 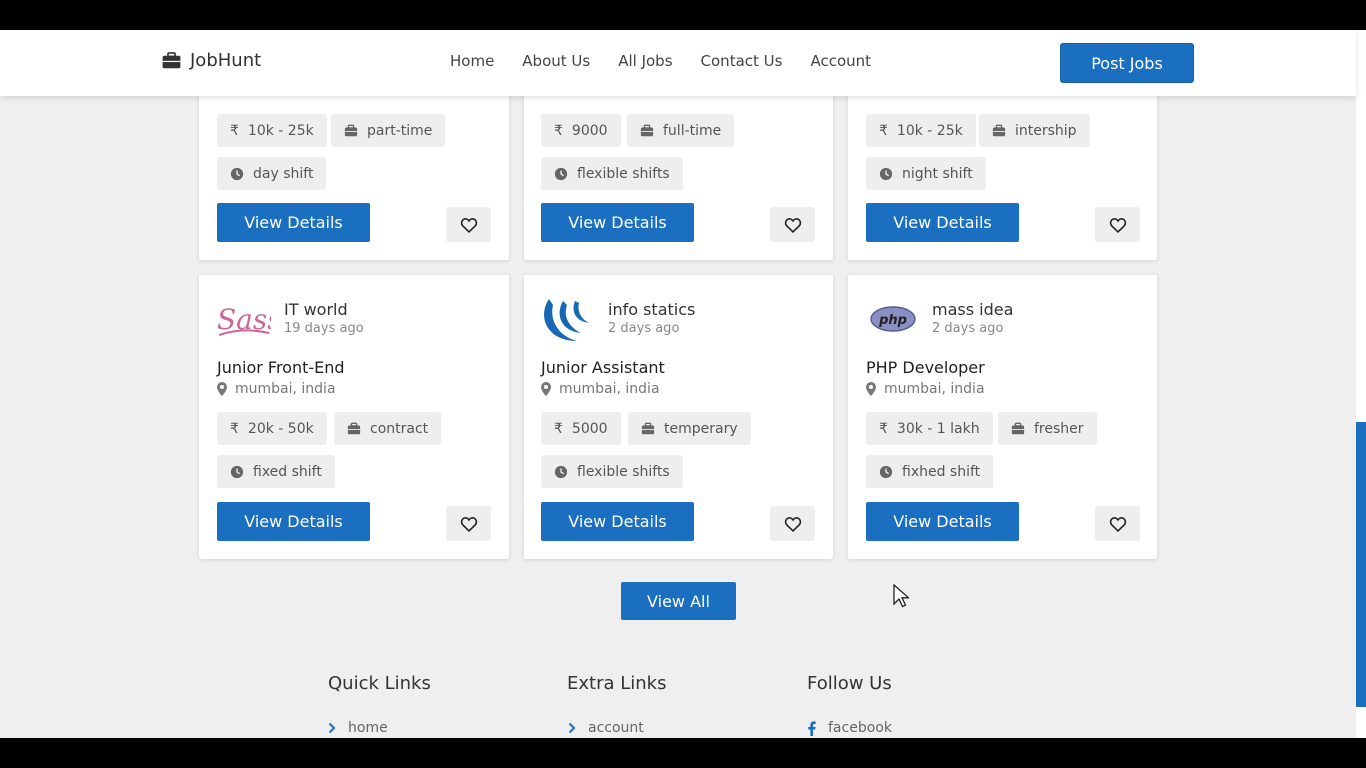 I want to click on job-type-tag: full-time, so click(x=681, y=130).